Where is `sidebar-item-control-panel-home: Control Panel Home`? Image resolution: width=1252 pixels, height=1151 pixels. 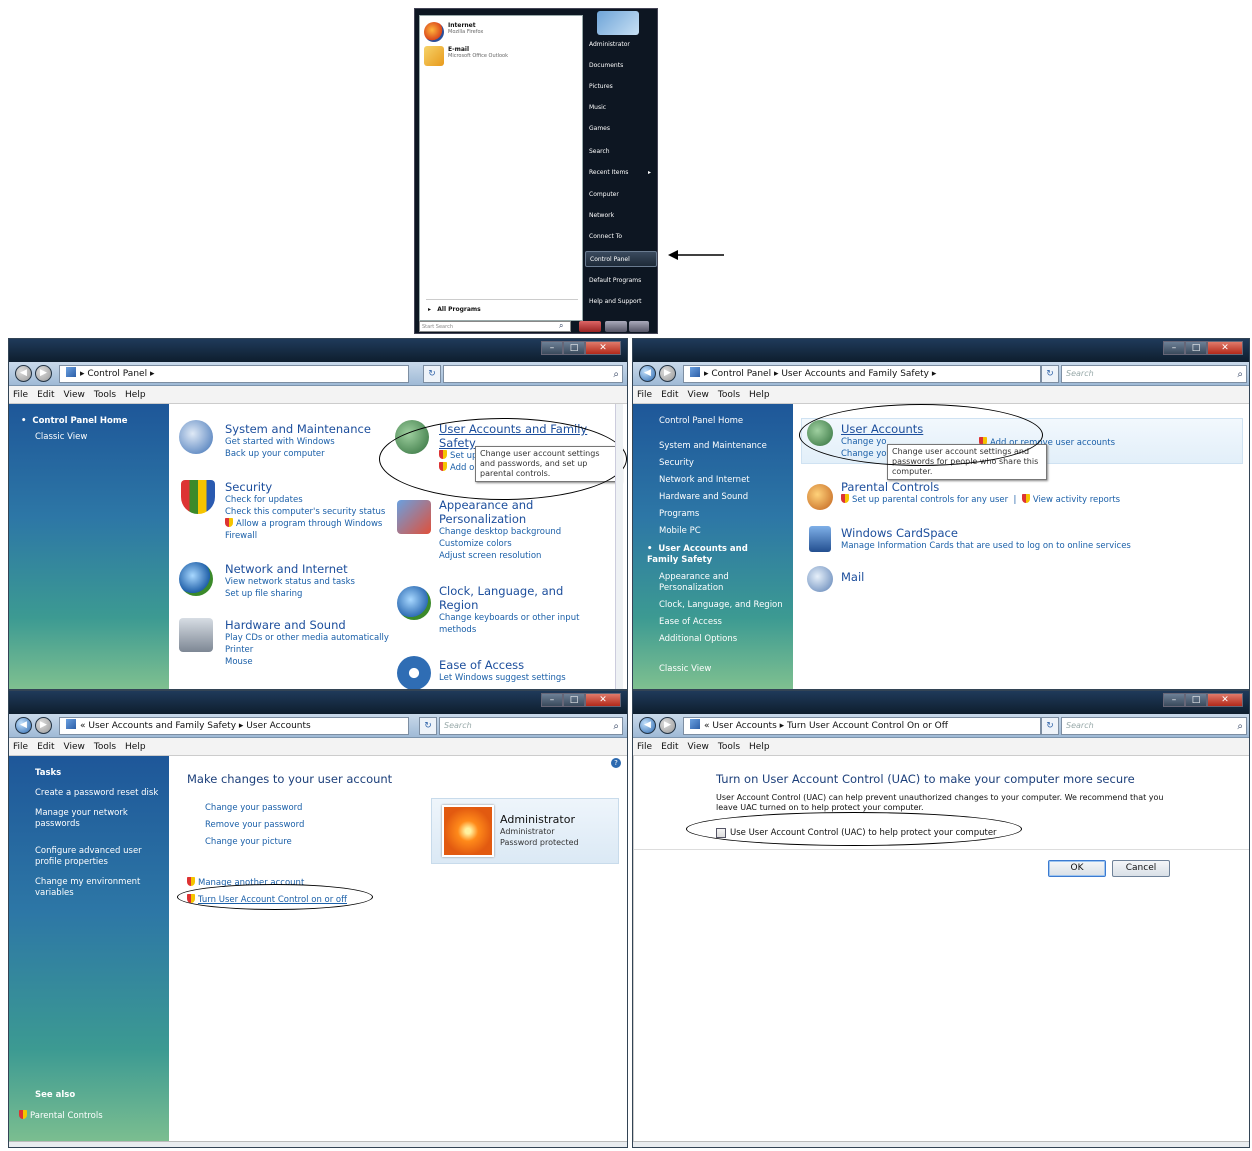
sidebar-item-control-panel-home: Control Panel Home is located at coordinates (701, 421).